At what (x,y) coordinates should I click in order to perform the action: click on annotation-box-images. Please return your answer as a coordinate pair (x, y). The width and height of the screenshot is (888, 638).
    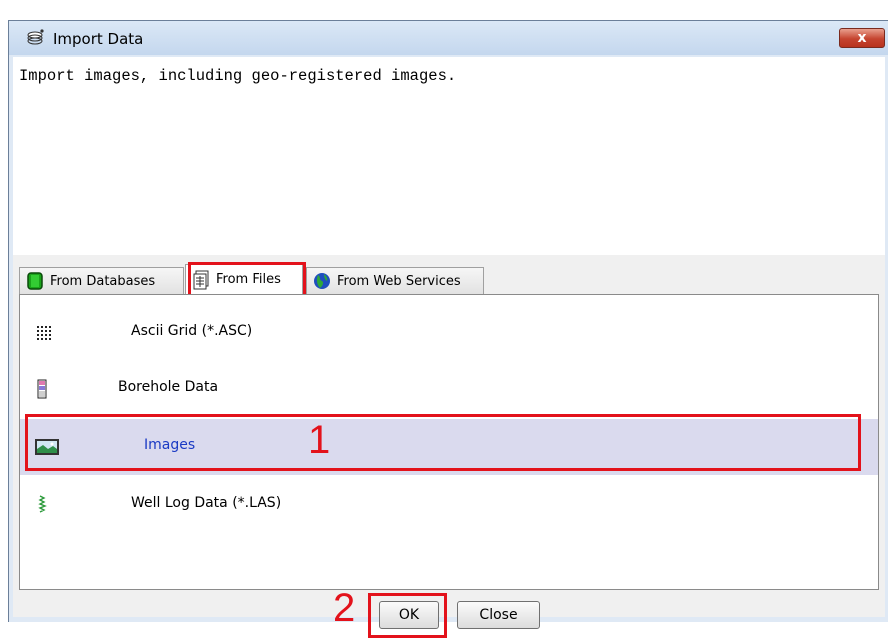
    Looking at the image, I should click on (443, 442).